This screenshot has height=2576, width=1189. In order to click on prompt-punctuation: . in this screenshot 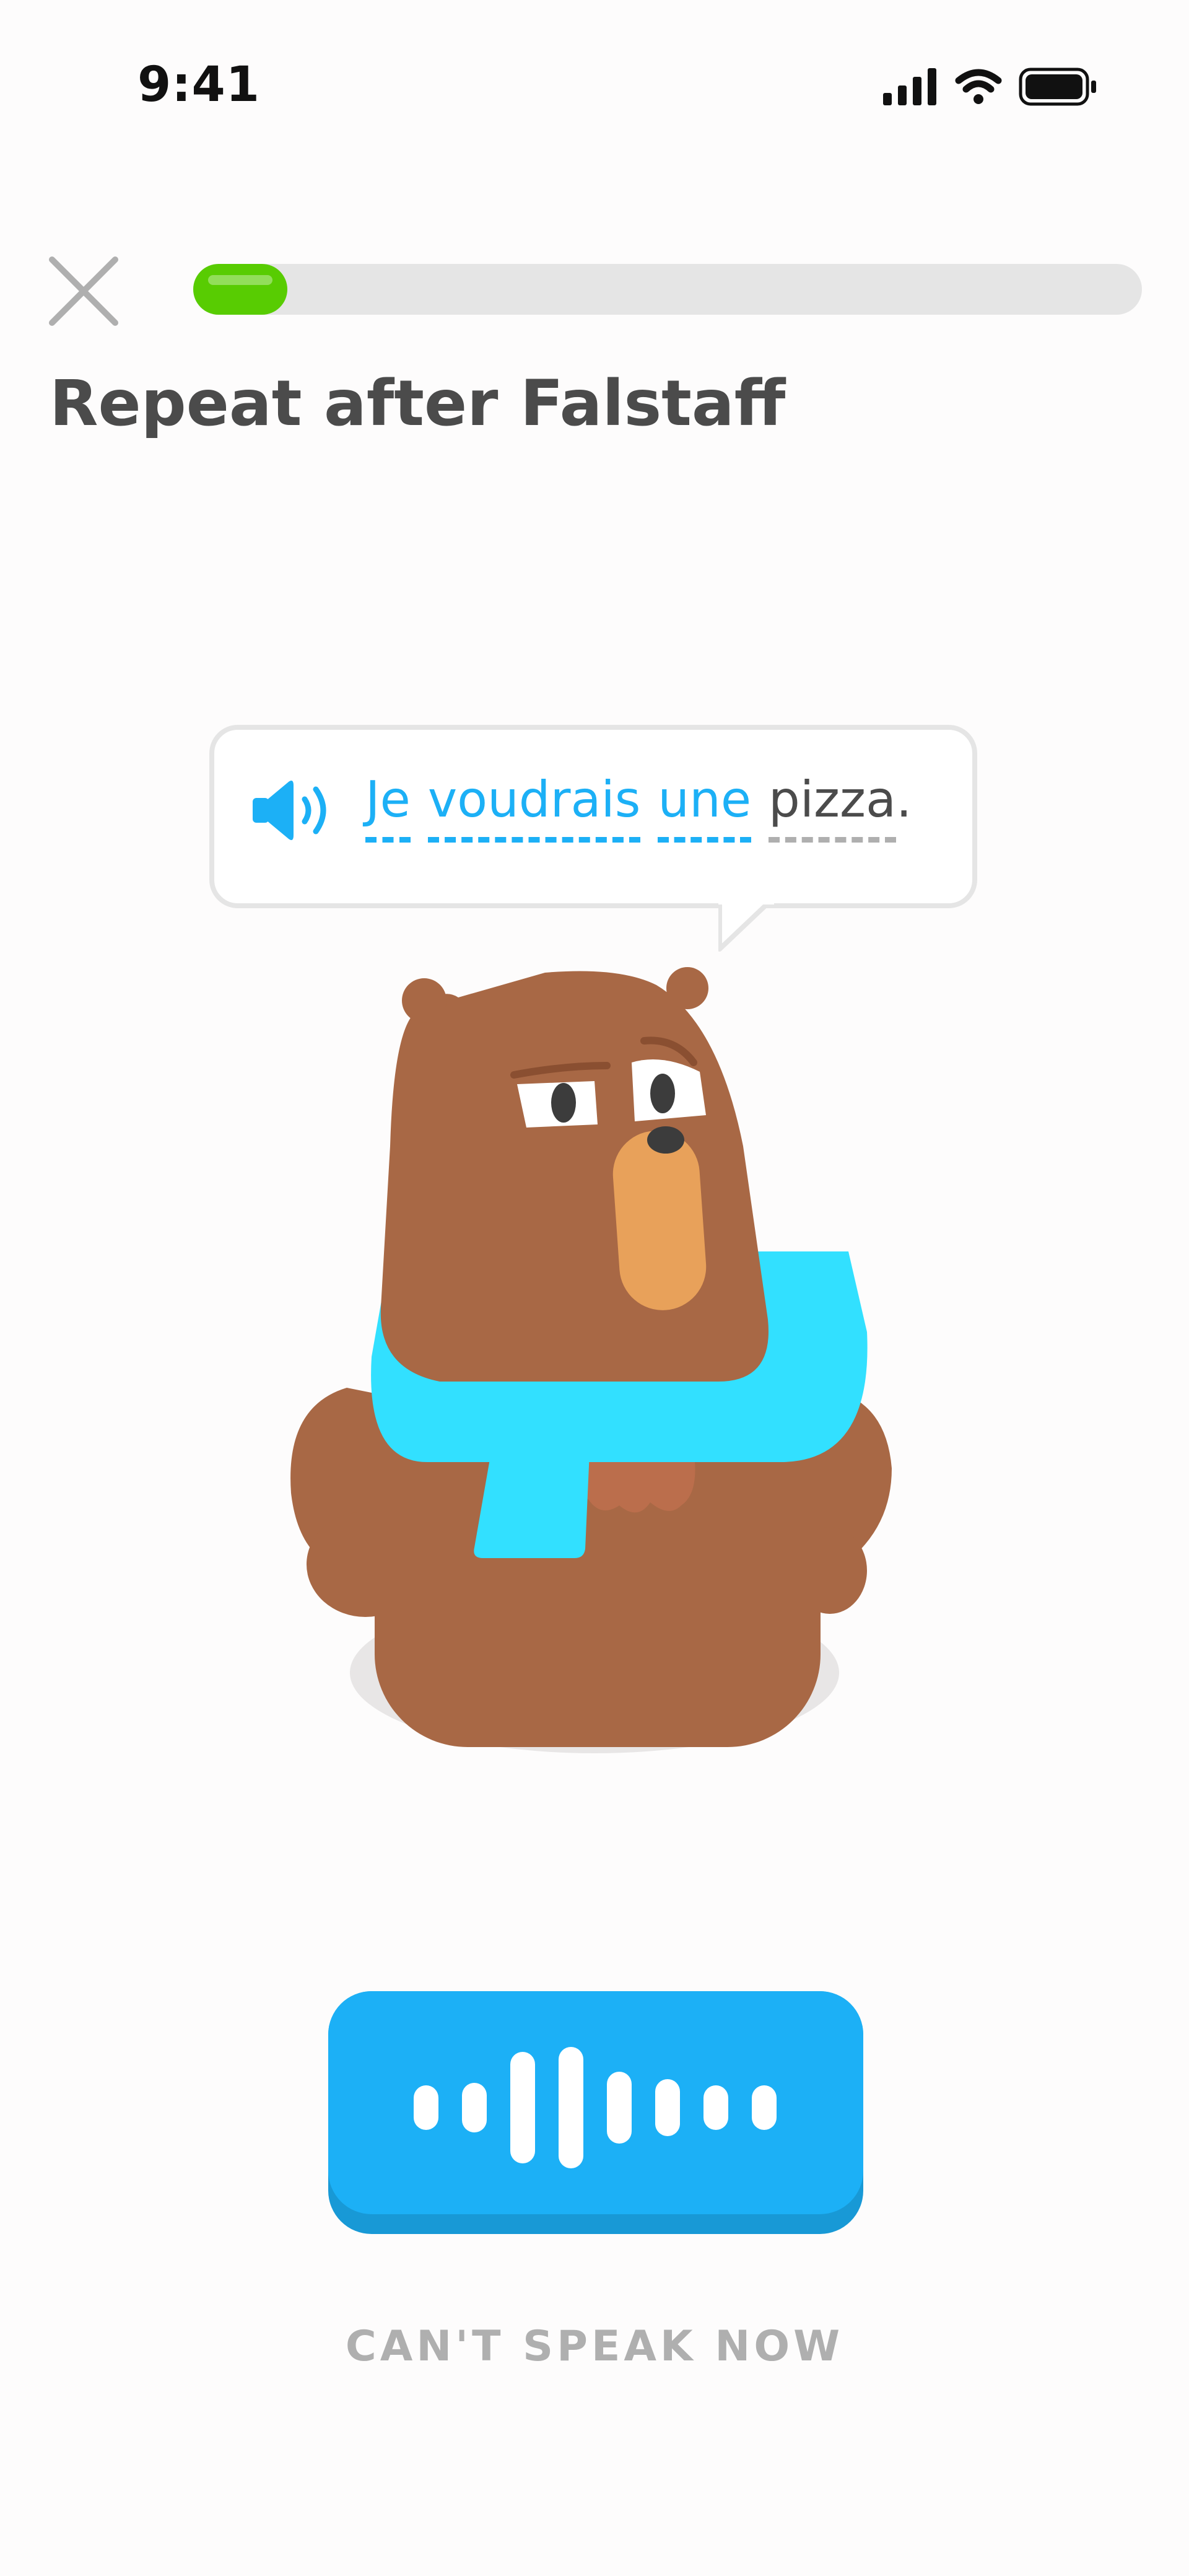, I will do `click(904, 799)`.